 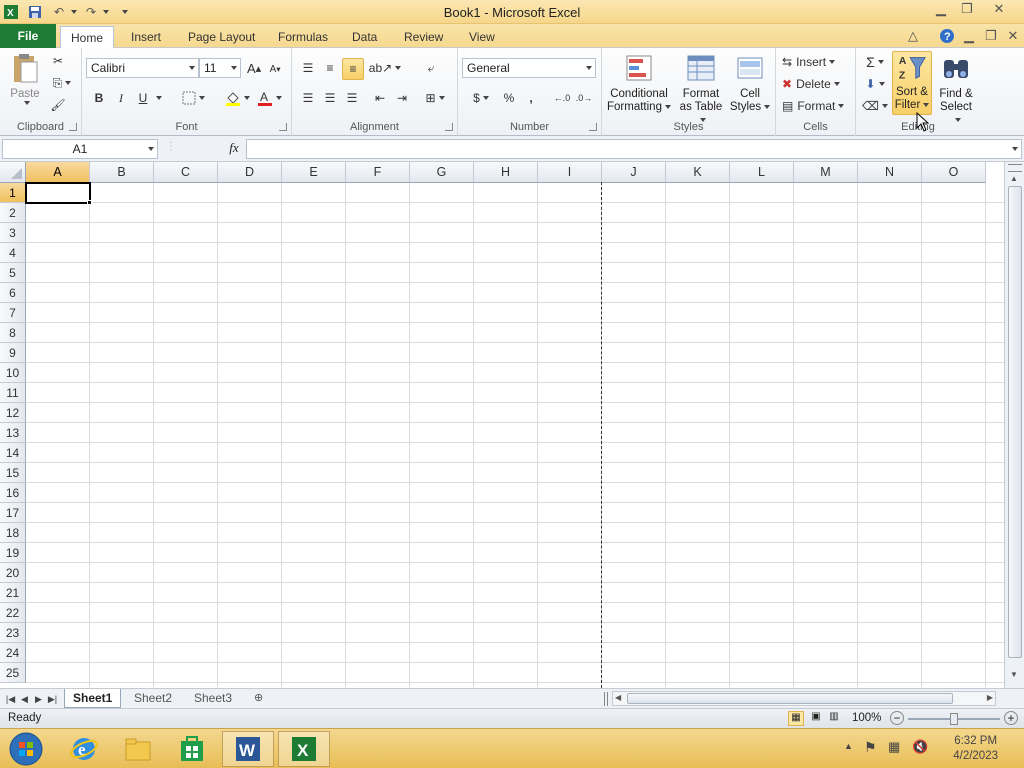 What do you see at coordinates (796, 718) in the screenshot?
I see `normal-view-icon: ▦` at bounding box center [796, 718].